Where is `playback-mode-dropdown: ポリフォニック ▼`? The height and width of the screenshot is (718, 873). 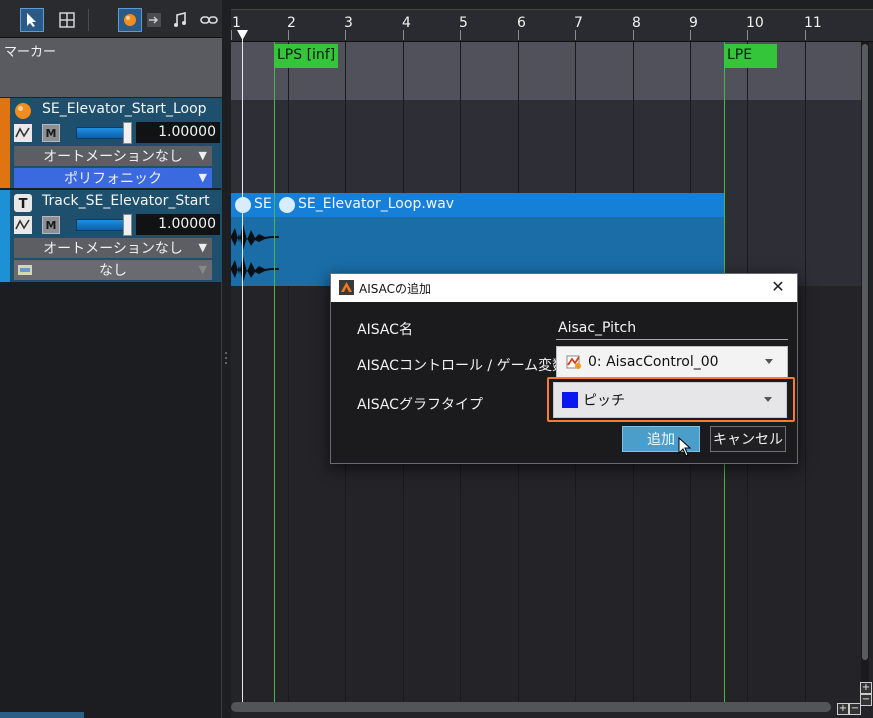
playback-mode-dropdown: ポリフォニック ▼ is located at coordinates (113, 178).